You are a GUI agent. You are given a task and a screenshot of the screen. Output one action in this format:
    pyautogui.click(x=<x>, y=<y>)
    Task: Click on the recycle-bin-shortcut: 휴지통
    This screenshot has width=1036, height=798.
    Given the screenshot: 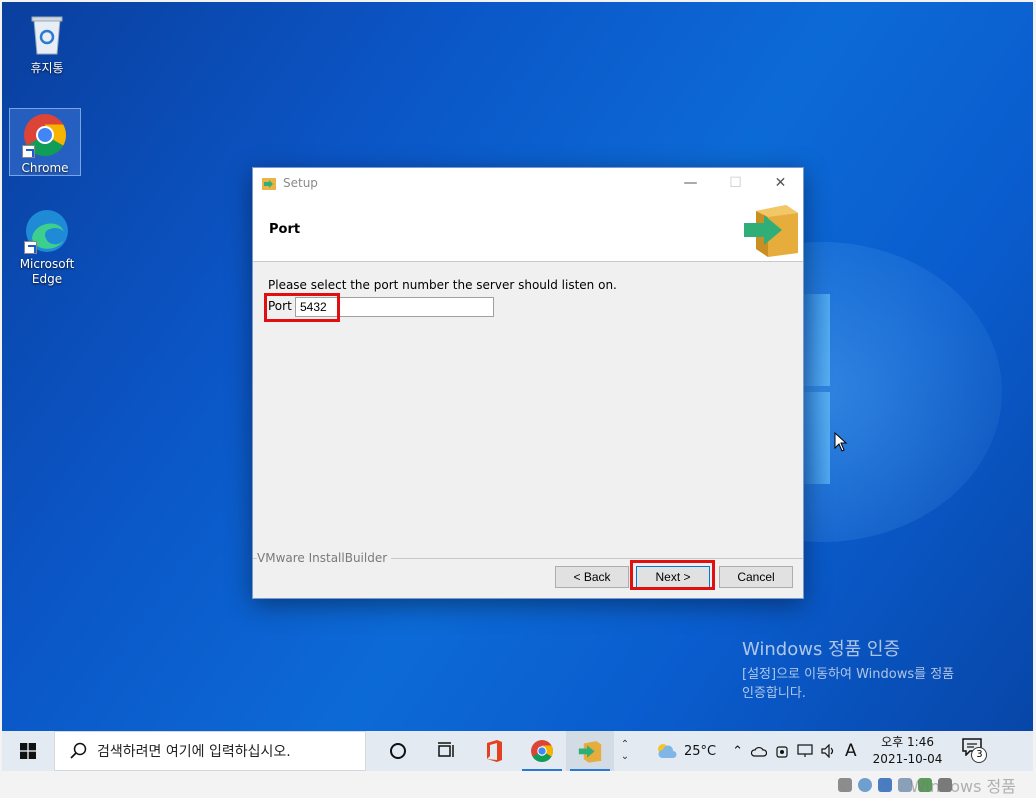 What is the action you would take?
    pyautogui.click(x=47, y=44)
    